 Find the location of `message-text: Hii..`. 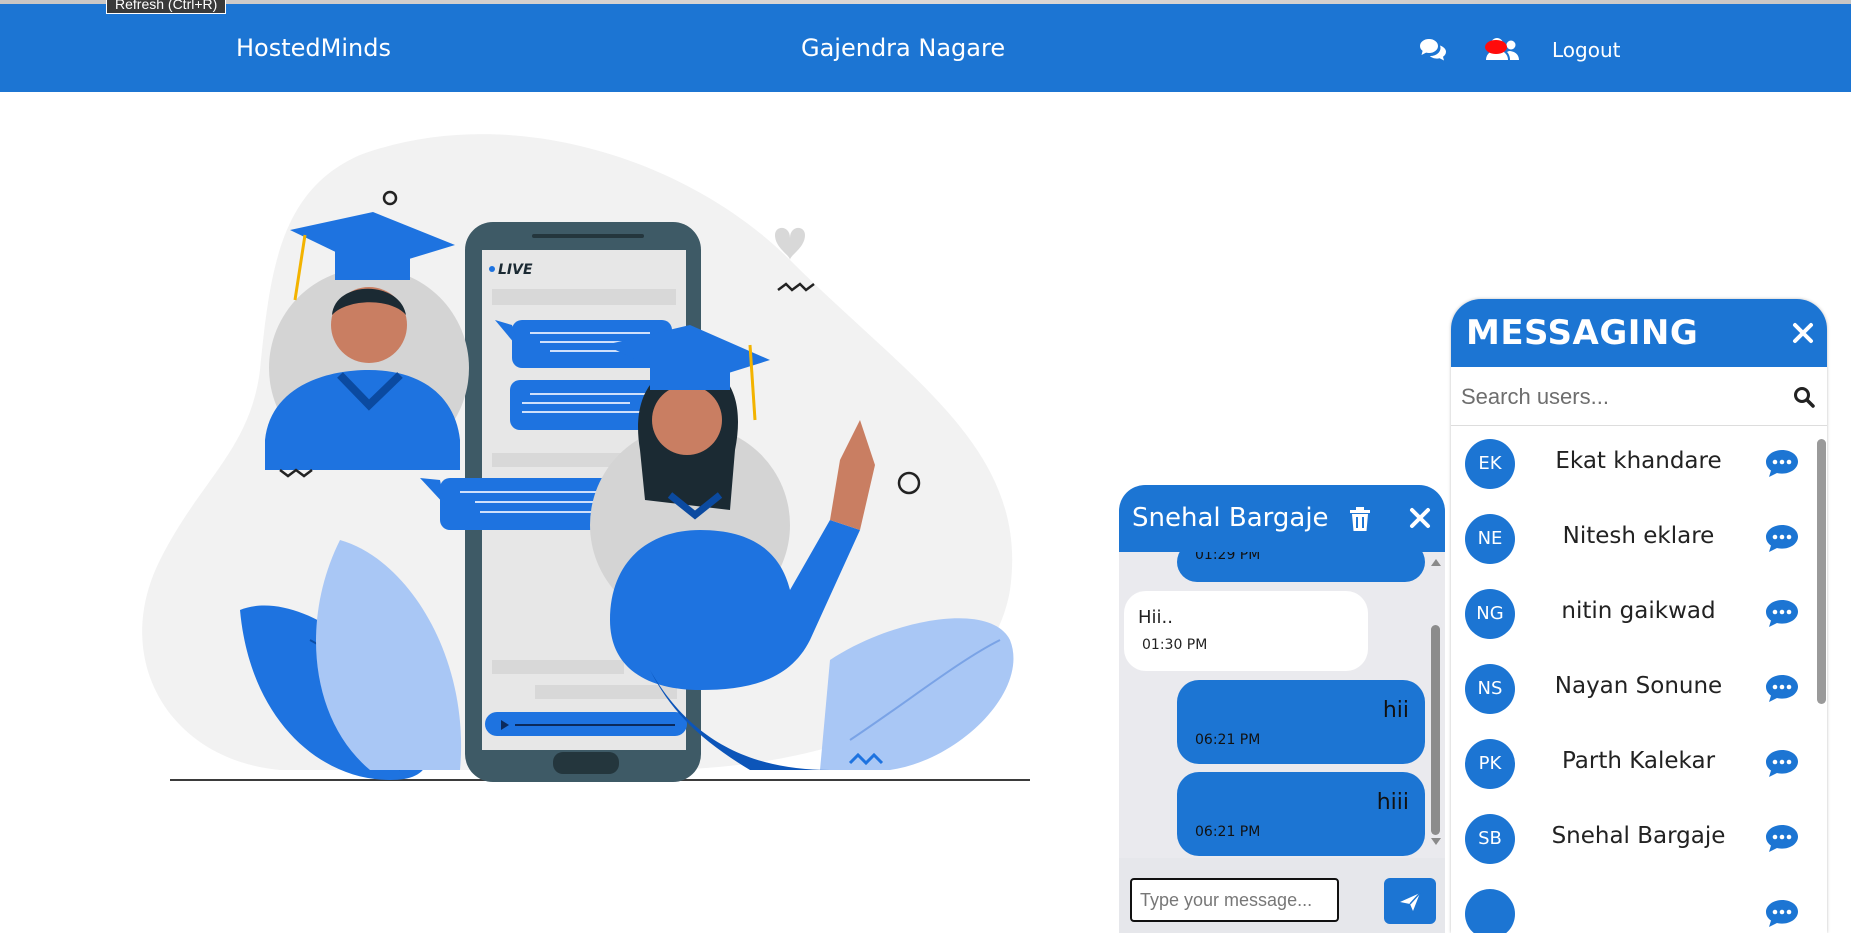

message-text: Hii.. is located at coordinates (1155, 617).